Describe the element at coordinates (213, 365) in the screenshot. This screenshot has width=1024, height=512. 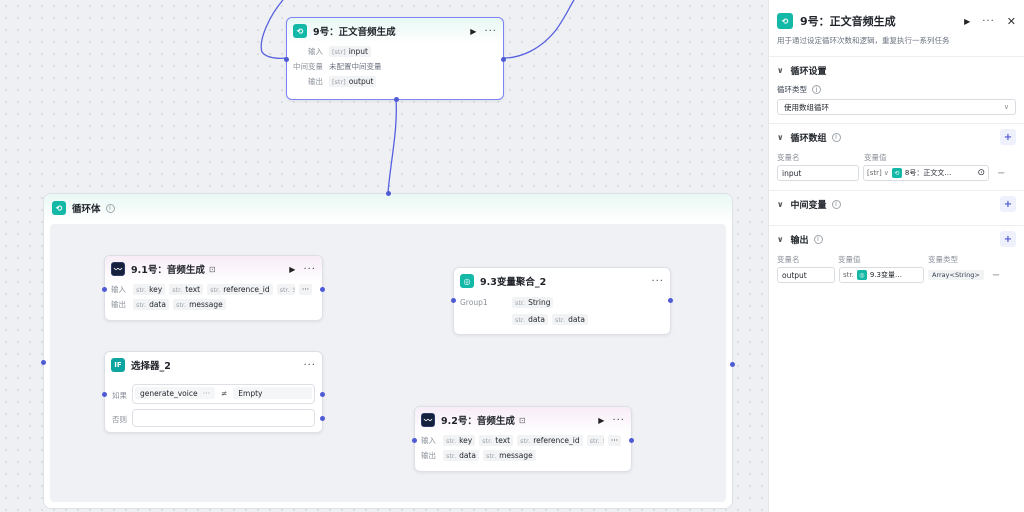
I see `node-header: IF 选择器_2 ···` at that location.